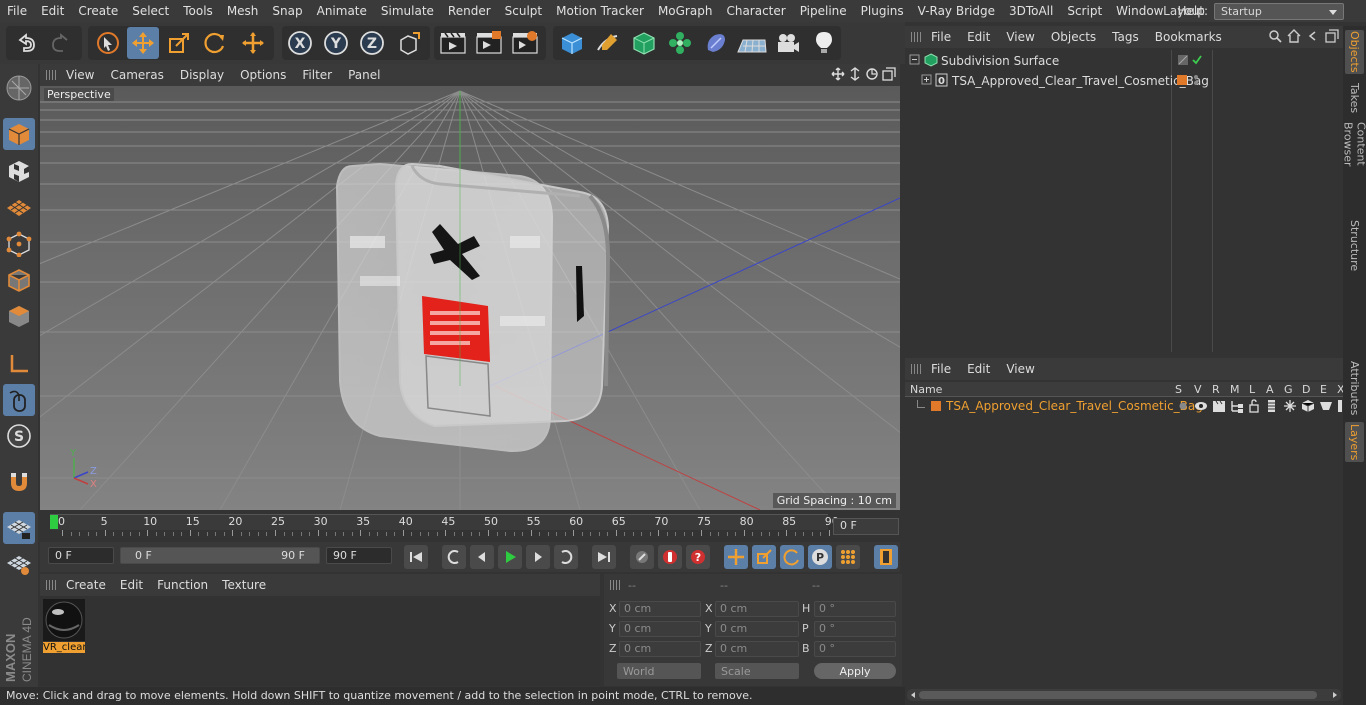 The width and height of the screenshot is (1366, 705). What do you see at coordinates (1235, 389) in the screenshot?
I see `layer-col-m: M` at bounding box center [1235, 389].